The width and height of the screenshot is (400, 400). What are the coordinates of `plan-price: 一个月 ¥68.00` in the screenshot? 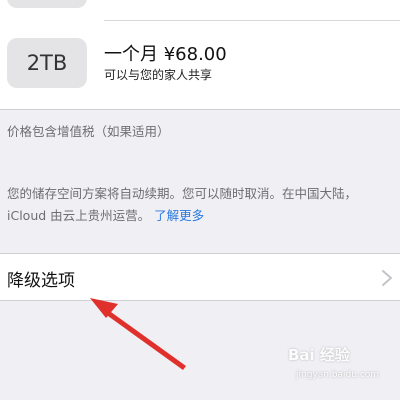 It's located at (165, 53).